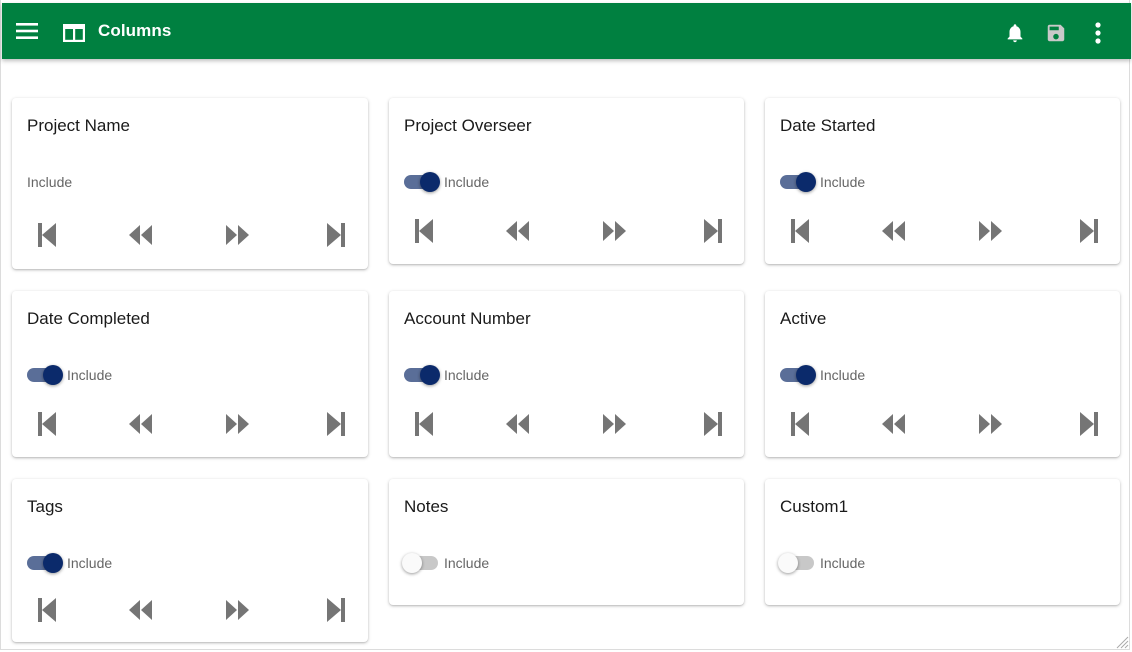 The image size is (1132, 652). Describe the element at coordinates (1015, 33) in the screenshot. I see `bell-icon` at that location.